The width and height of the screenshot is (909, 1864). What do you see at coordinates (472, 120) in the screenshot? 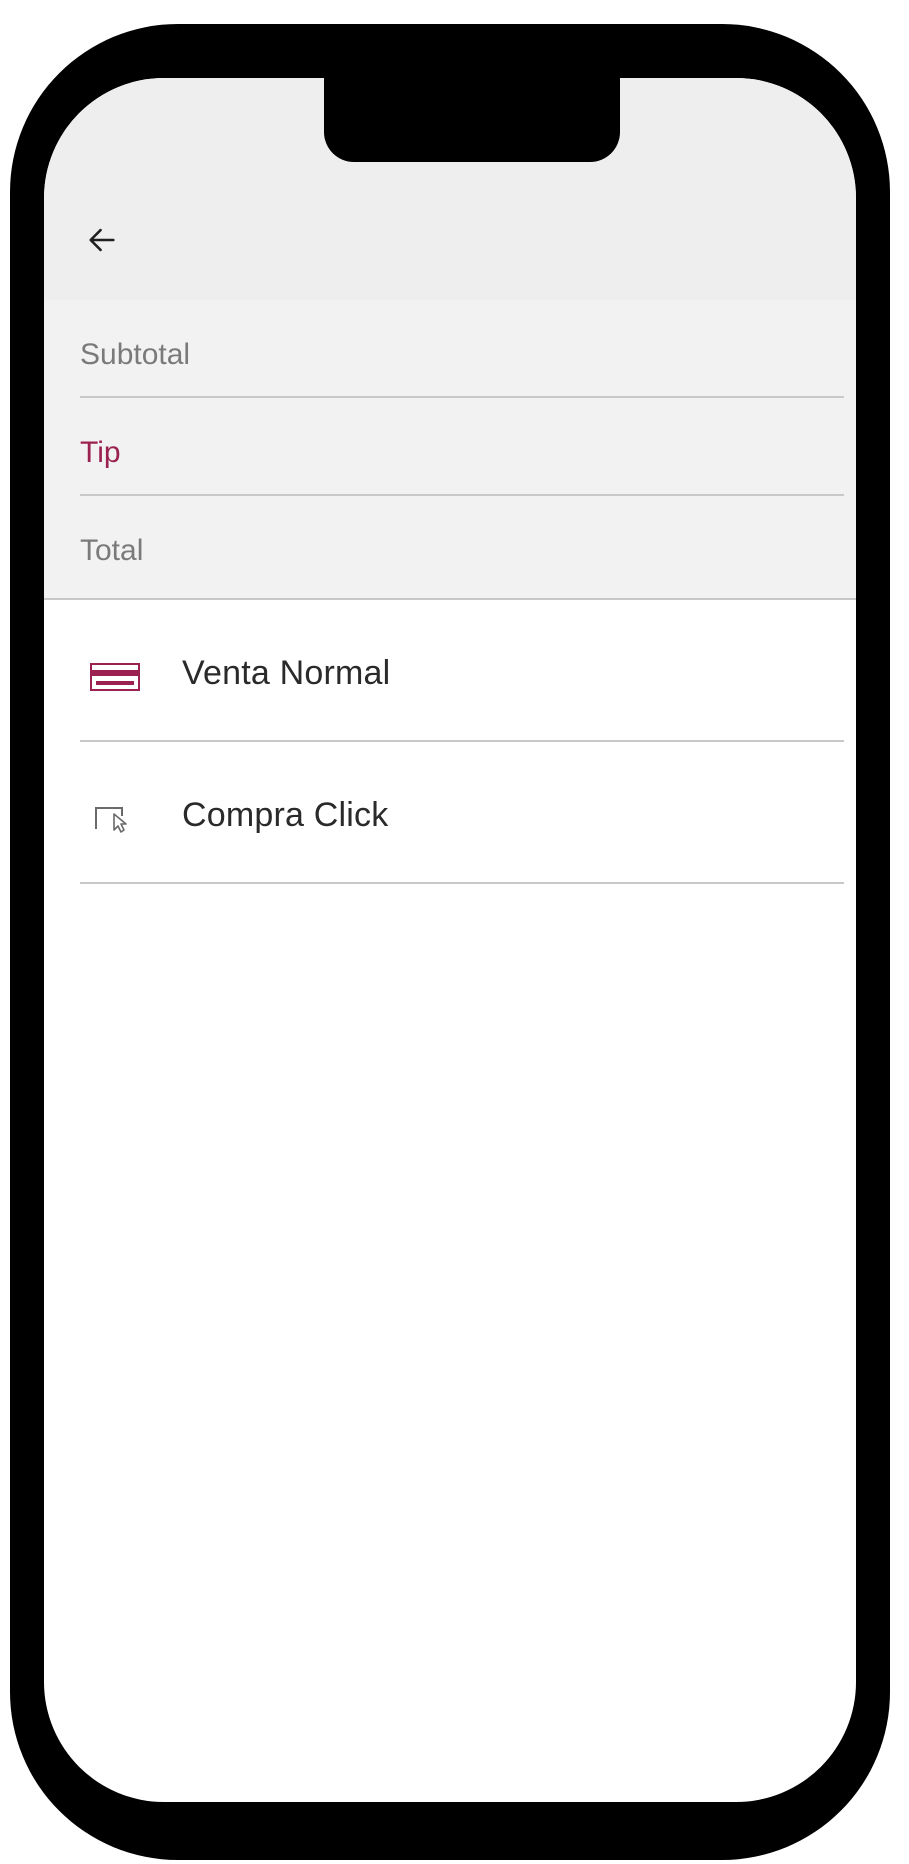
I see `phone-notch` at bounding box center [472, 120].